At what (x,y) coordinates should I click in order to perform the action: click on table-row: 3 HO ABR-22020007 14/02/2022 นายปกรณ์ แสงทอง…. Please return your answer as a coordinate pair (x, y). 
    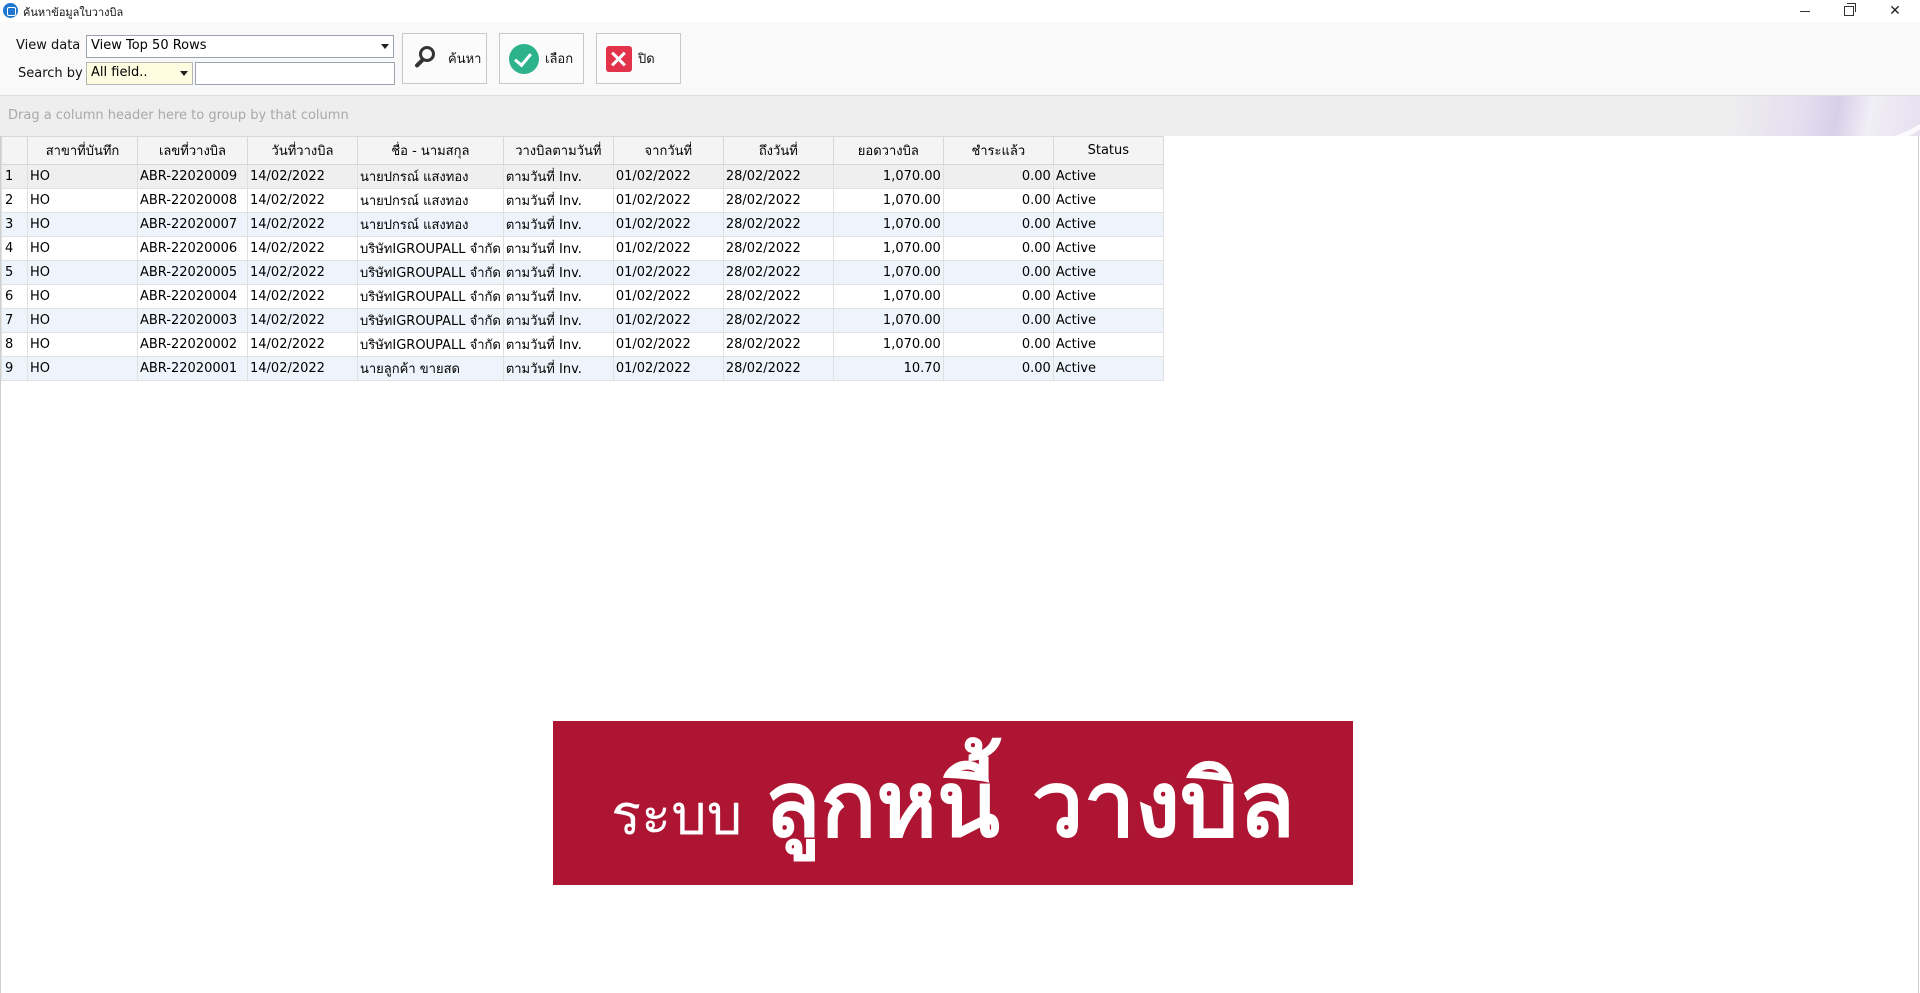
    Looking at the image, I should click on (582, 224).